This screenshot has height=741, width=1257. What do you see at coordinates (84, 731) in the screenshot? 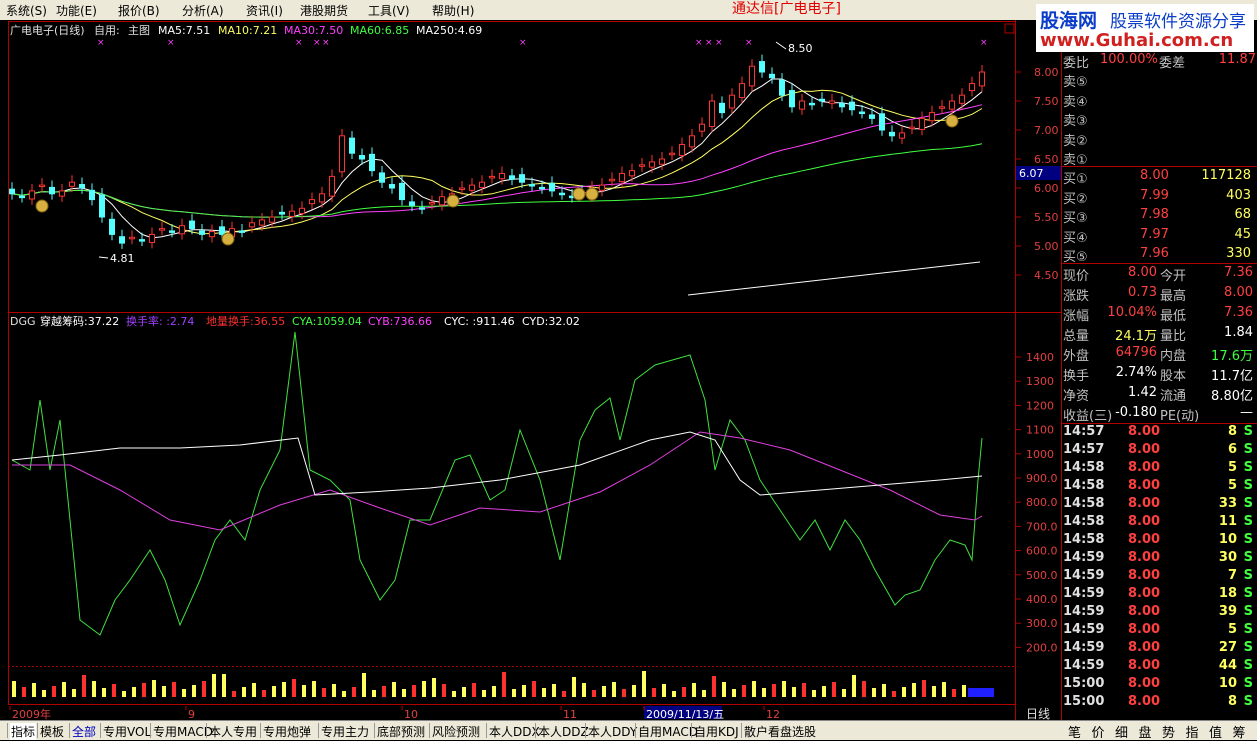
I see `tab-2: 全部` at bounding box center [84, 731].